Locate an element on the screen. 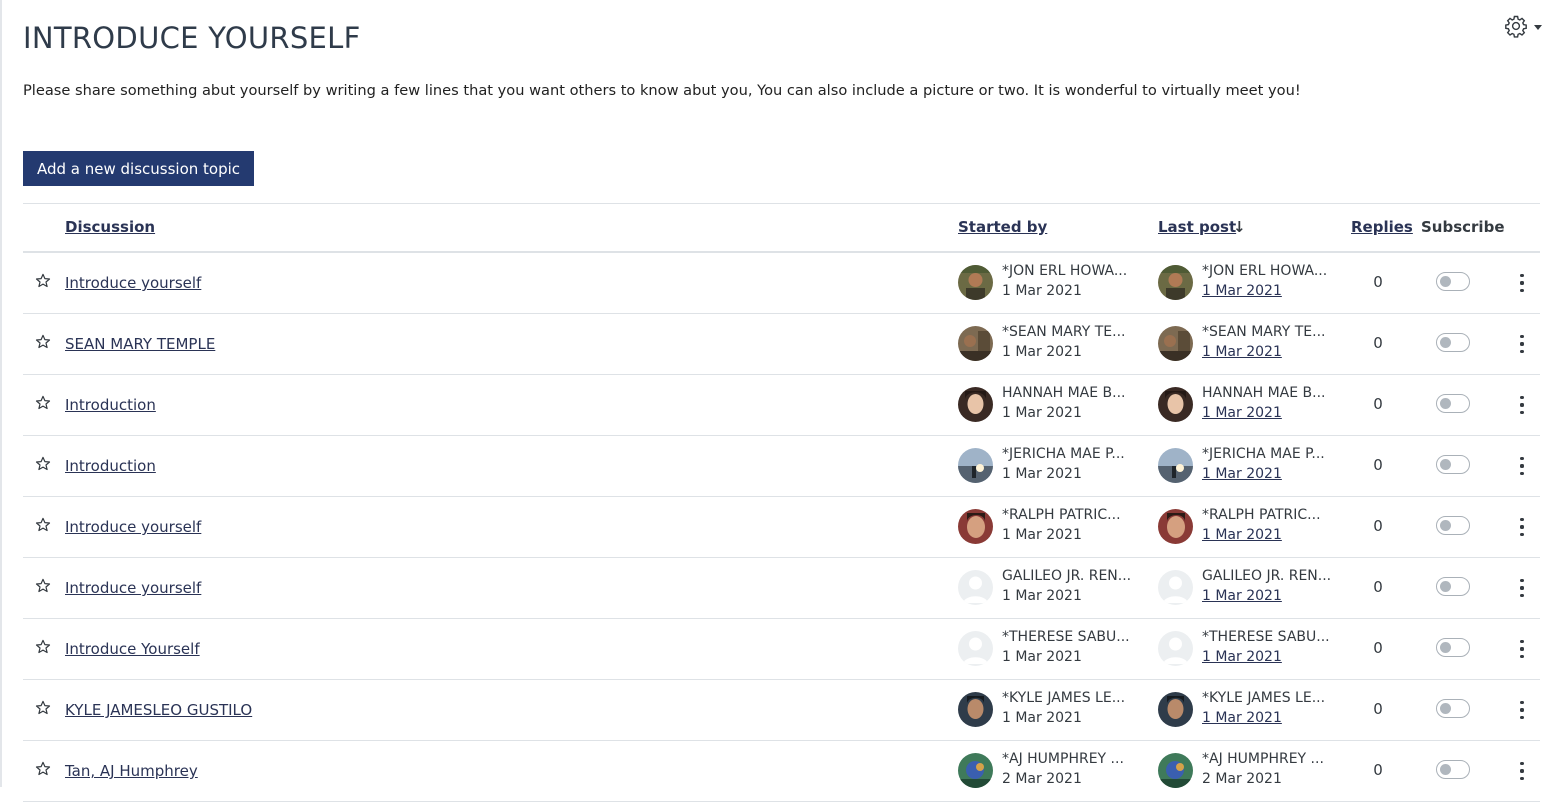 Image resolution: width=1555 pixels, height=802 pixels. last-post-date-link: 2 Mar 2021 is located at coordinates (1242, 779).